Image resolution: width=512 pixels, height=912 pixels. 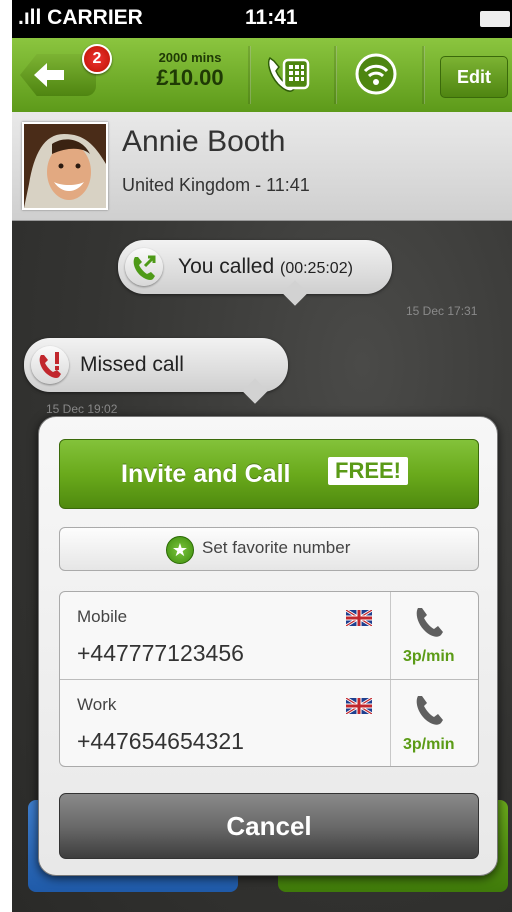 I want to click on history-label: You called (00:25:02), so click(x=265, y=267).